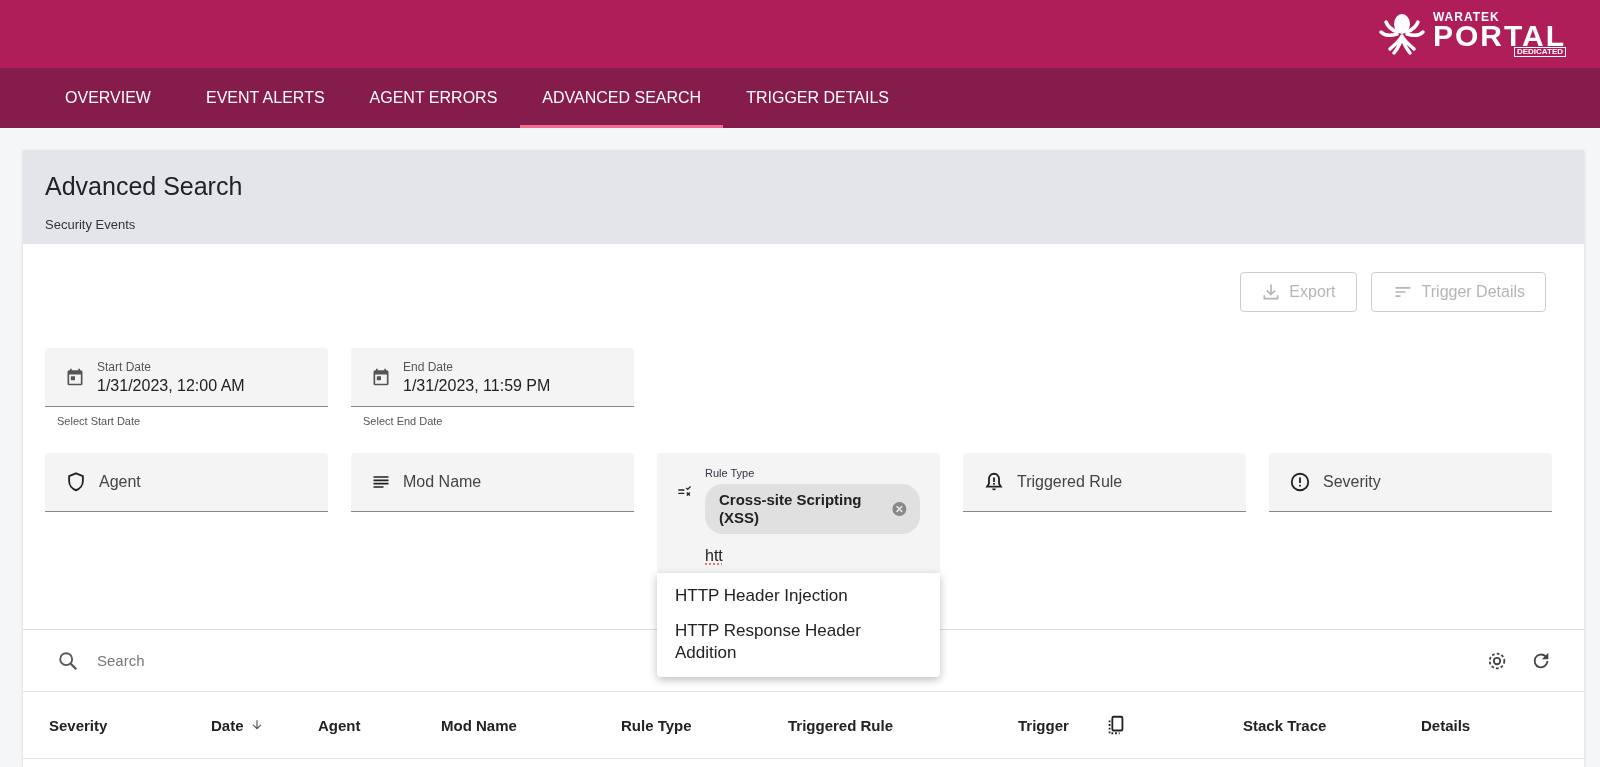 This screenshot has width=1600, height=767. Describe the element at coordinates (265, 98) in the screenshot. I see `nav-tab: EVENT ALERTS` at that location.